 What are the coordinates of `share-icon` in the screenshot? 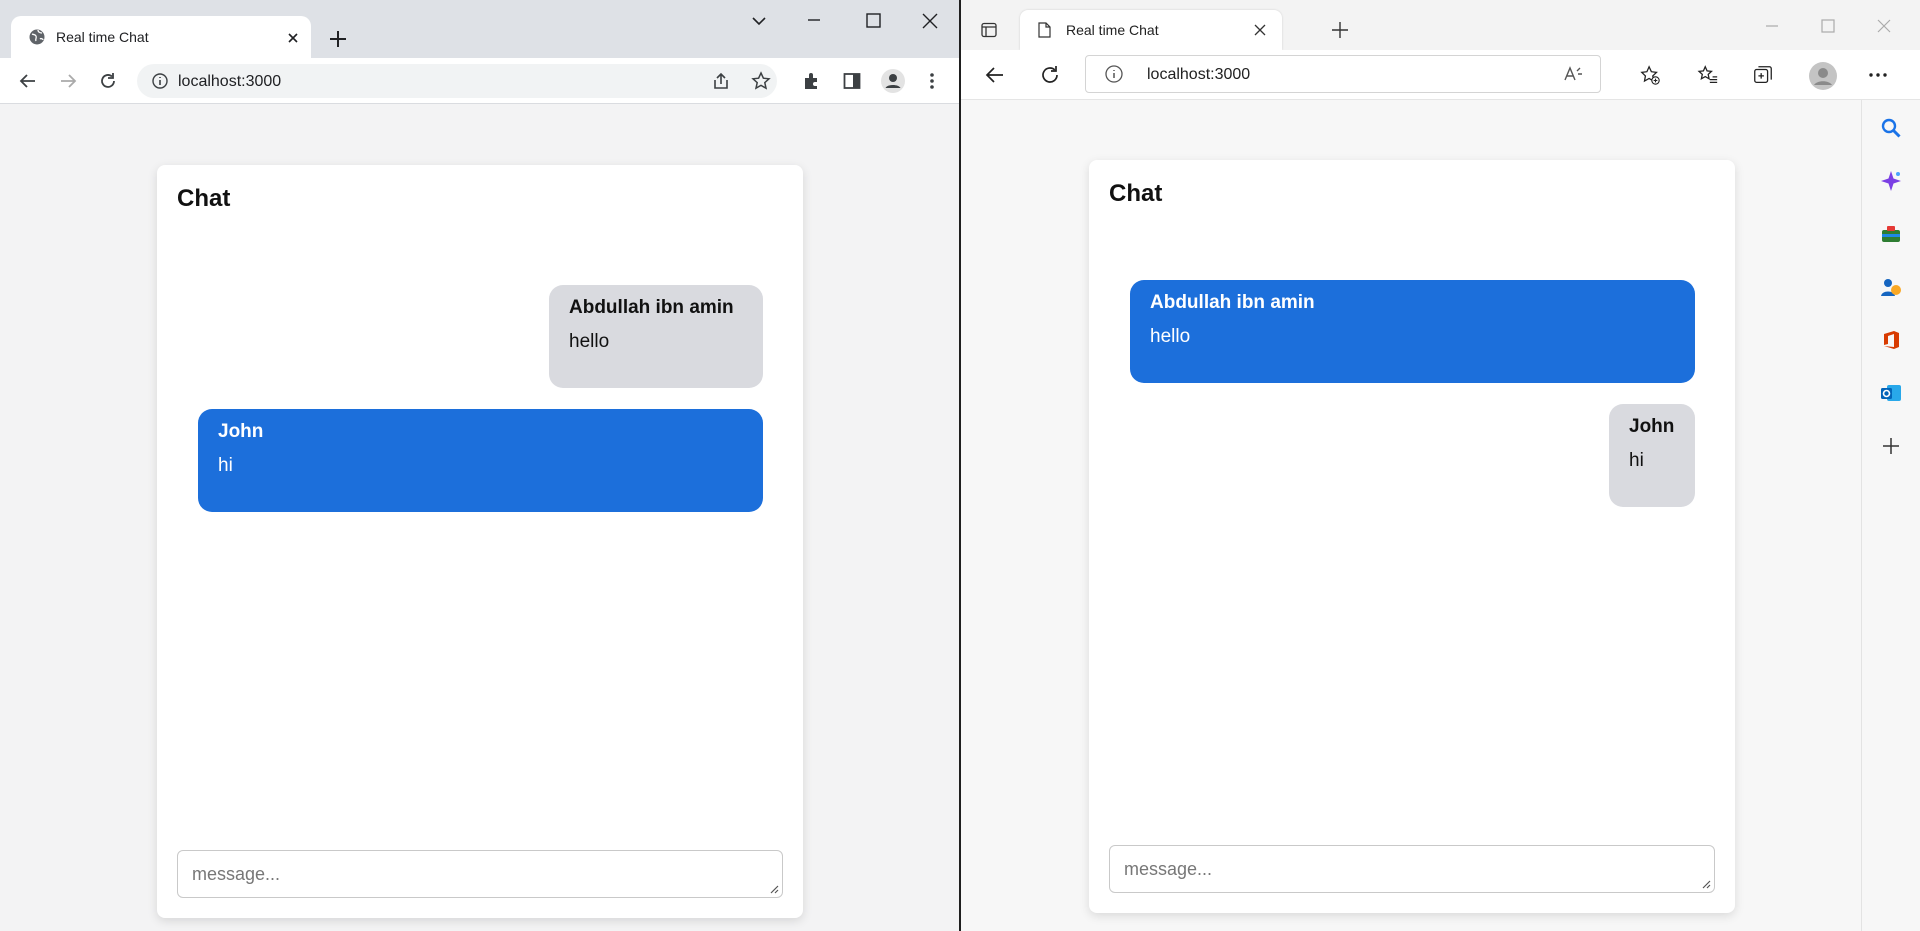 It's located at (721, 81).